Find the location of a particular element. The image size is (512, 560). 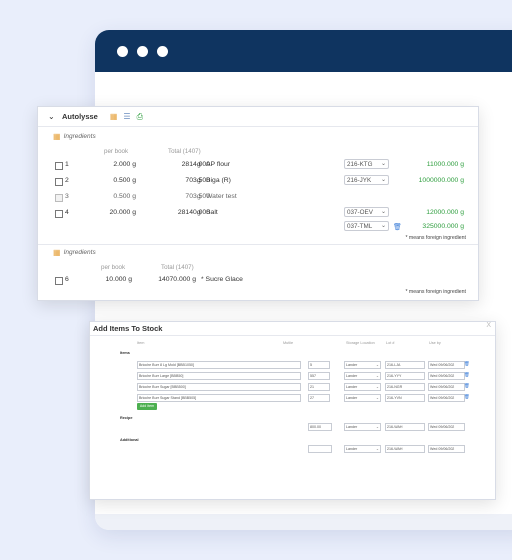

ingredient-name: * Sucre Glace is located at coordinates (222, 279).